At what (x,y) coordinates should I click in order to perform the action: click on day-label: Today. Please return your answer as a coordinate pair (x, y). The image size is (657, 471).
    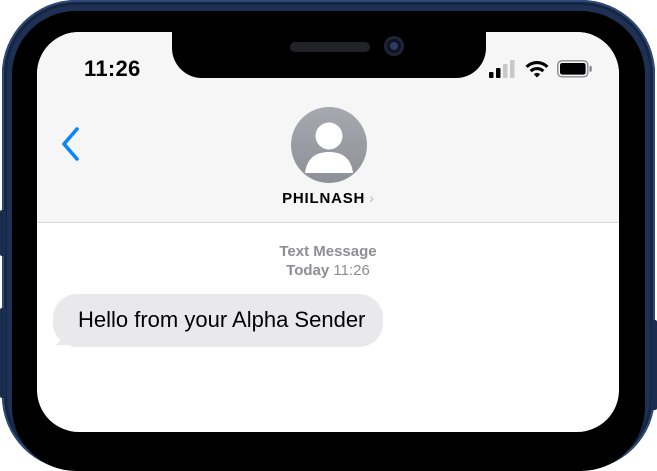
    Looking at the image, I should click on (308, 270).